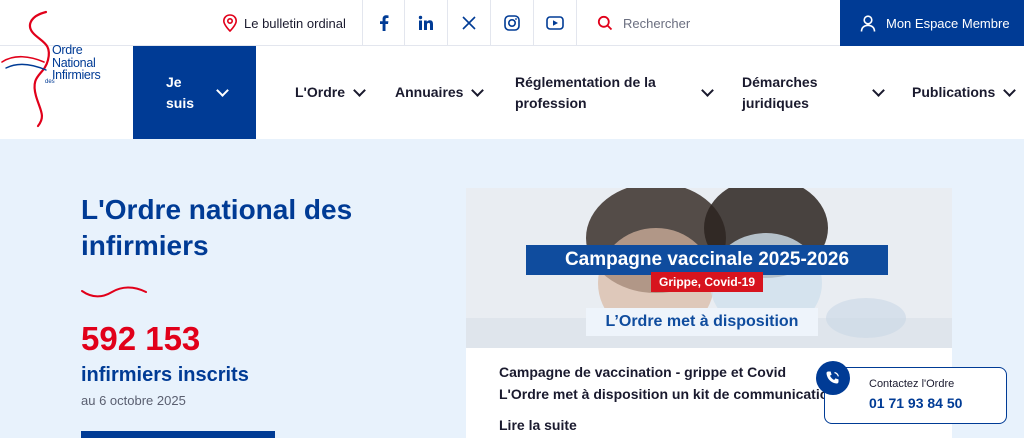 Image resolution: width=1024 pixels, height=438 pixels. I want to click on bulletin-label: Le bulletin ordinal, so click(295, 23).